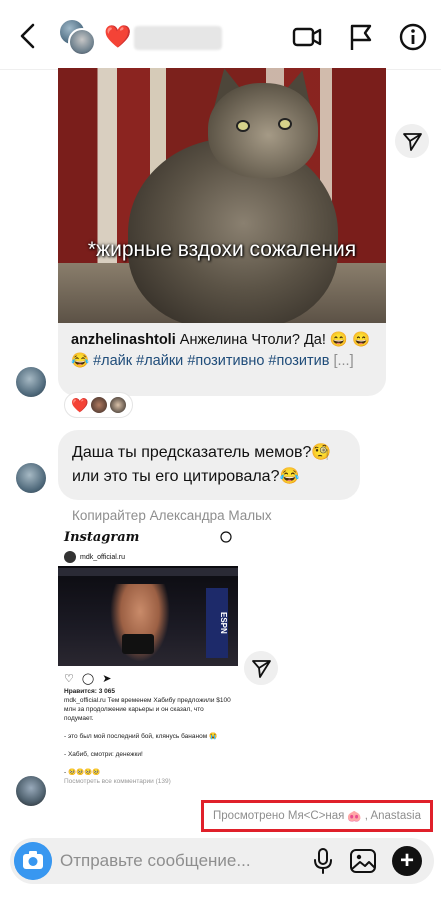 Image resolution: width=441 pixels, height=910 pixels. I want to click on pig-emoji: 🐽, so click(354, 817).